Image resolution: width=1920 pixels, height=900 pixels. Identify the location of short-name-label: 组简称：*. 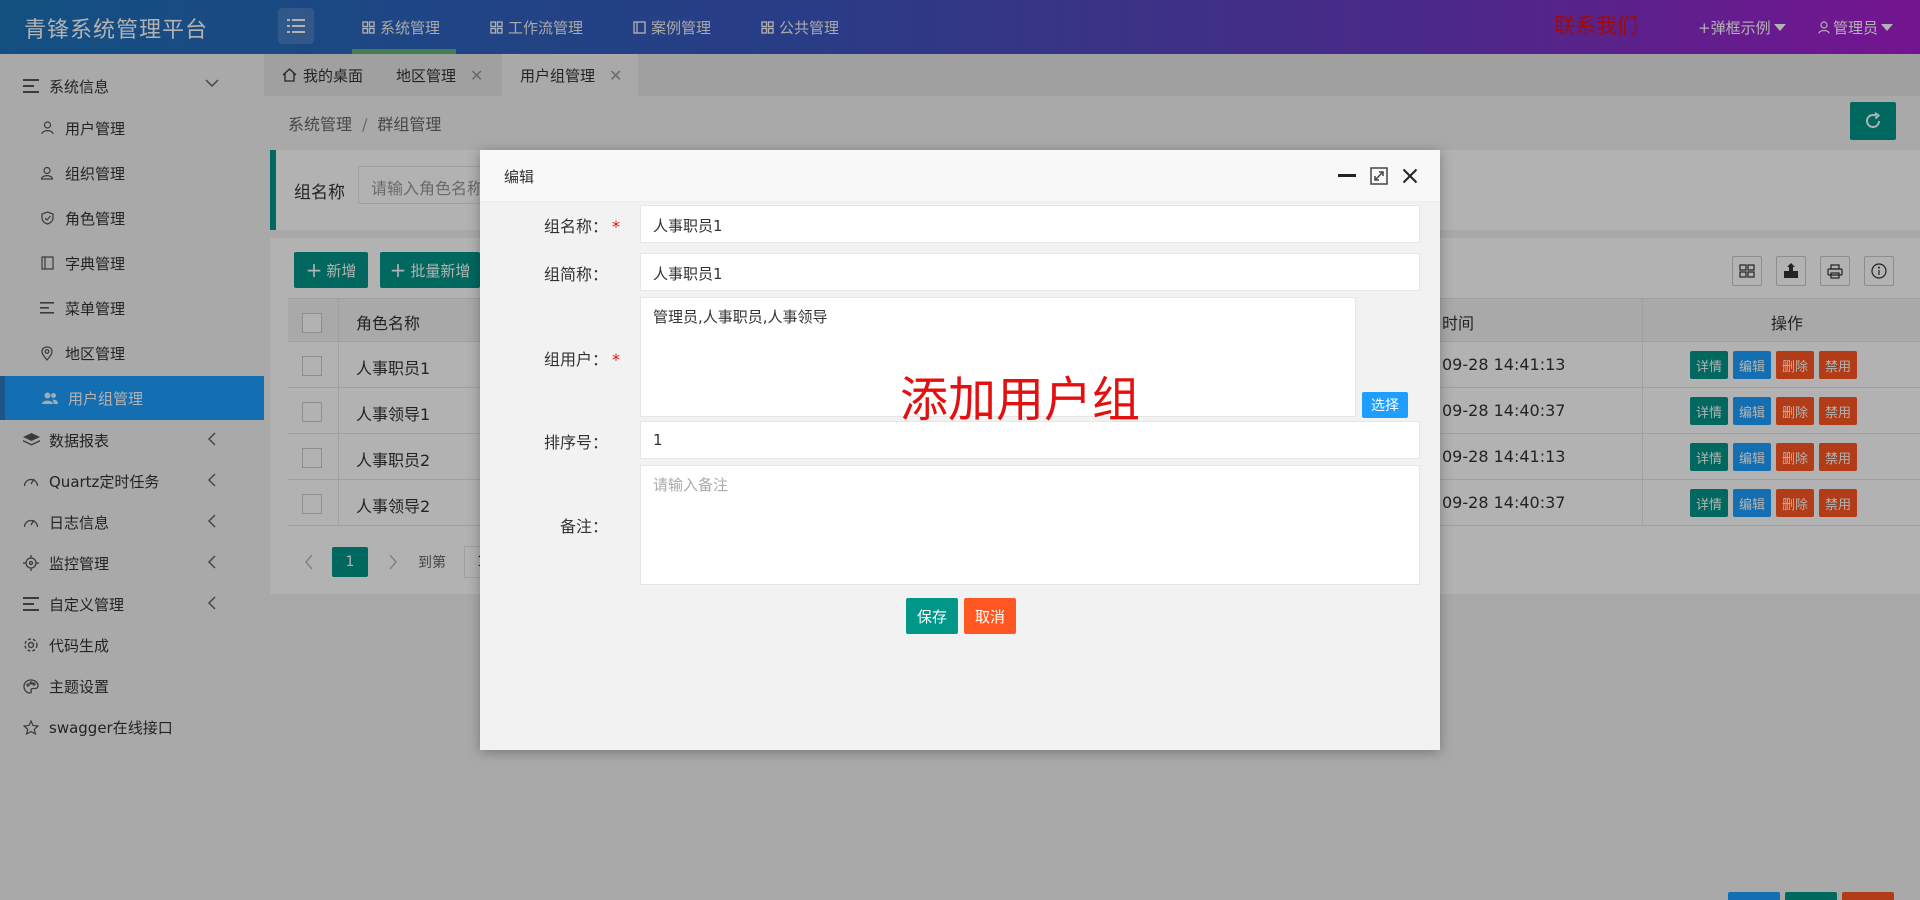
(550, 273).